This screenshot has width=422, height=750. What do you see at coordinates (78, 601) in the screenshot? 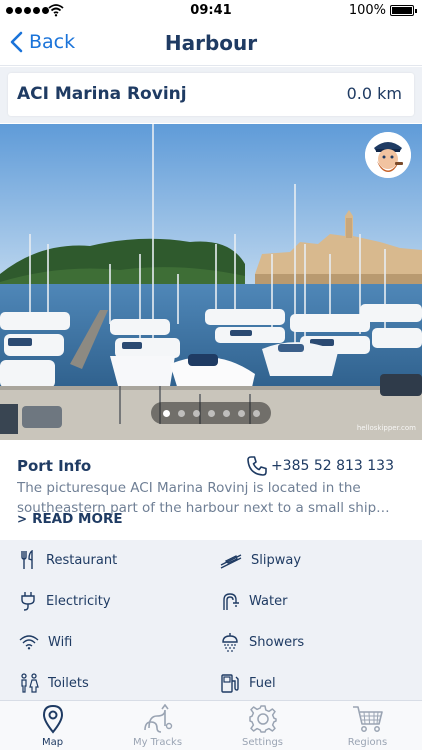
I see `amenity-label: Electricity` at bounding box center [78, 601].